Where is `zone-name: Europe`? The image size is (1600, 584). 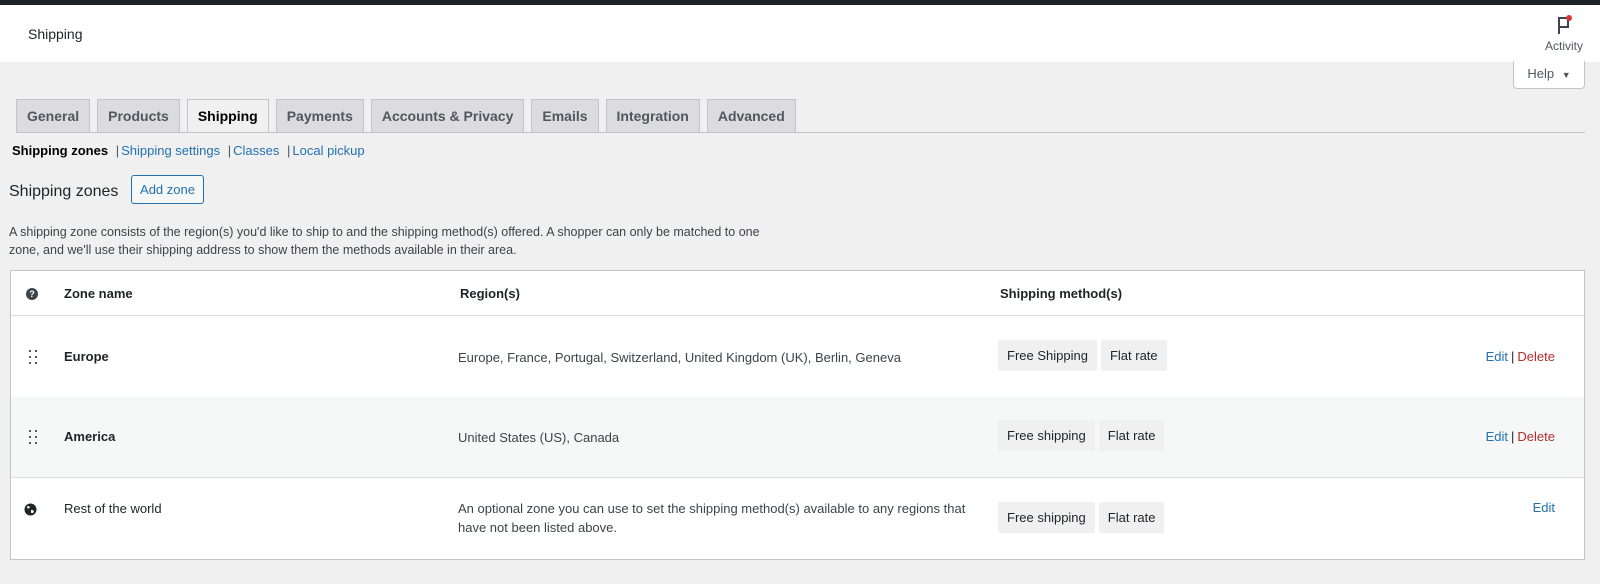
zone-name: Europe is located at coordinates (86, 356).